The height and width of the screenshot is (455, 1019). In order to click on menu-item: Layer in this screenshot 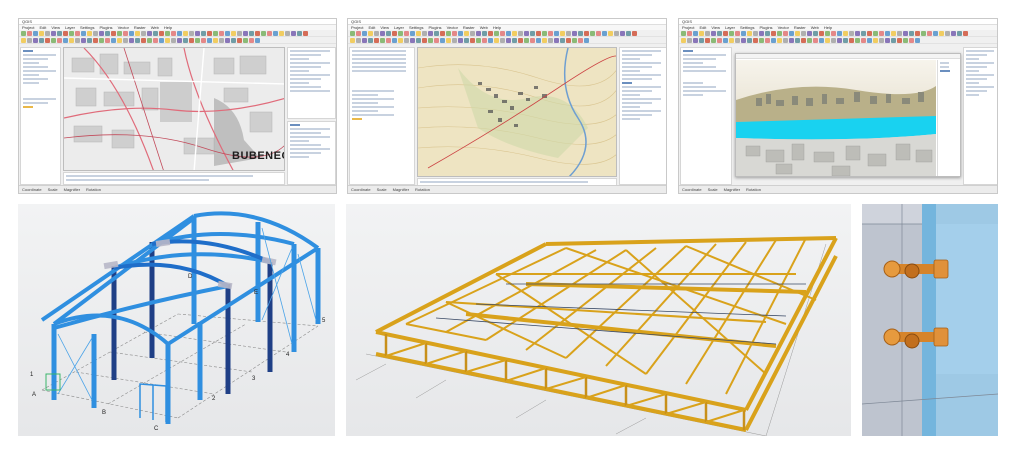, I will do `click(399, 27)`.